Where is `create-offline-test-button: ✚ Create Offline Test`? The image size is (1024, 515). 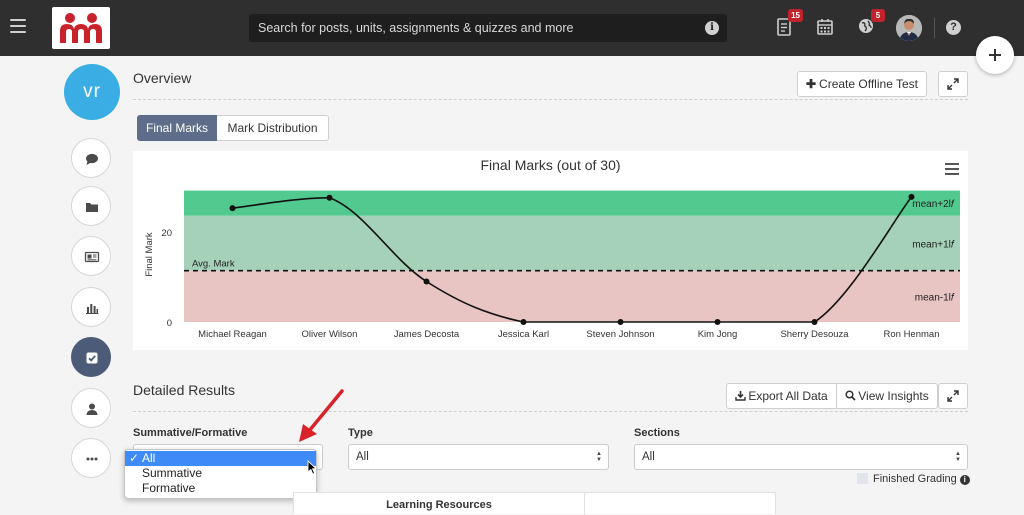 create-offline-test-button: ✚ Create Offline Test is located at coordinates (862, 84).